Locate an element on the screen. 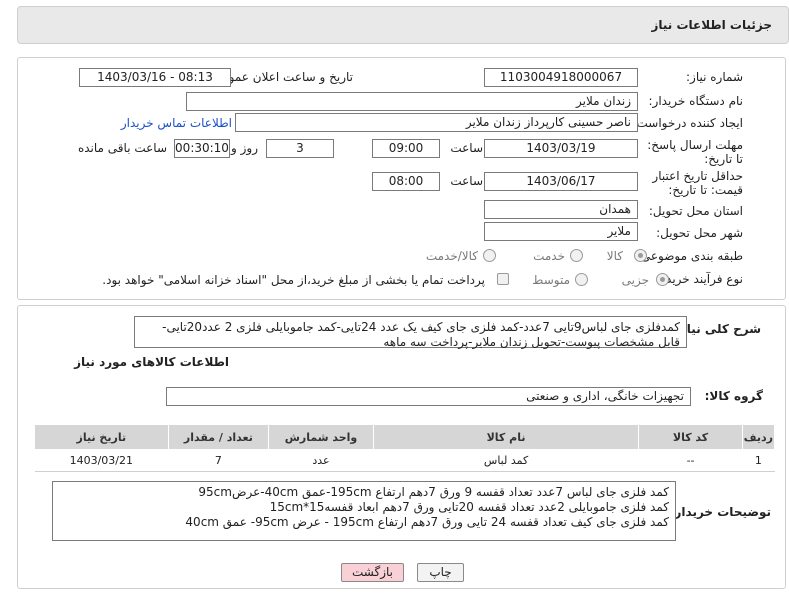 The width and height of the screenshot is (789, 598). col-name: نام کالا is located at coordinates (506, 437).